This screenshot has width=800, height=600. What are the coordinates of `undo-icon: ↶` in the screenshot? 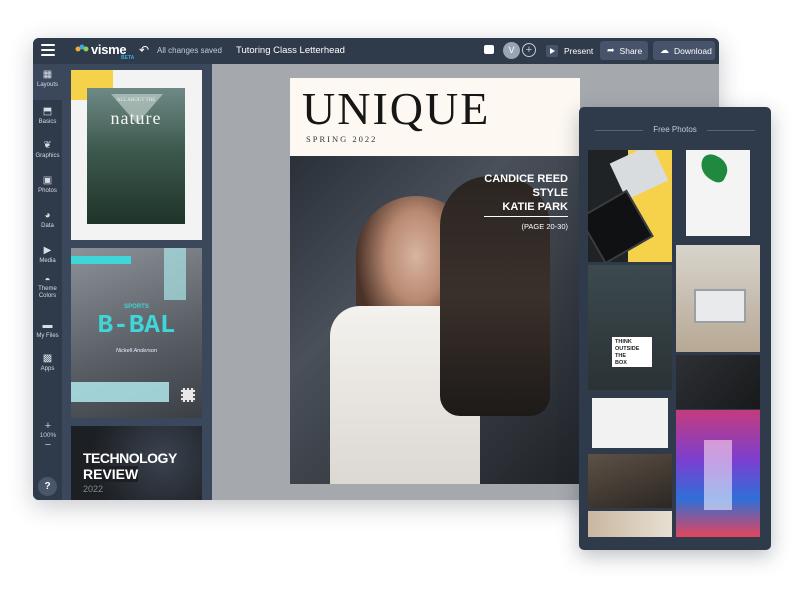 It's located at (144, 50).